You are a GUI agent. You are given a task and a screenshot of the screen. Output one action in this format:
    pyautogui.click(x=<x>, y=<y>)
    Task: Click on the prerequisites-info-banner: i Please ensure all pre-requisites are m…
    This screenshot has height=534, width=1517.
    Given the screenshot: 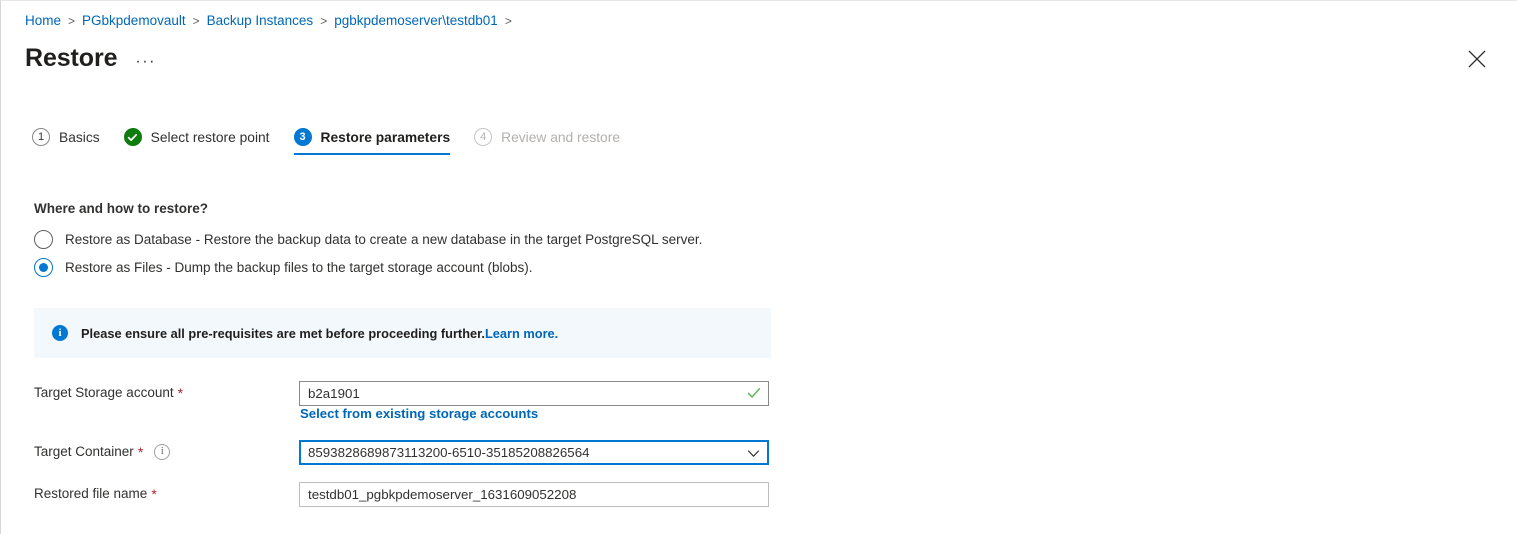 What is the action you would take?
    pyautogui.click(x=402, y=333)
    